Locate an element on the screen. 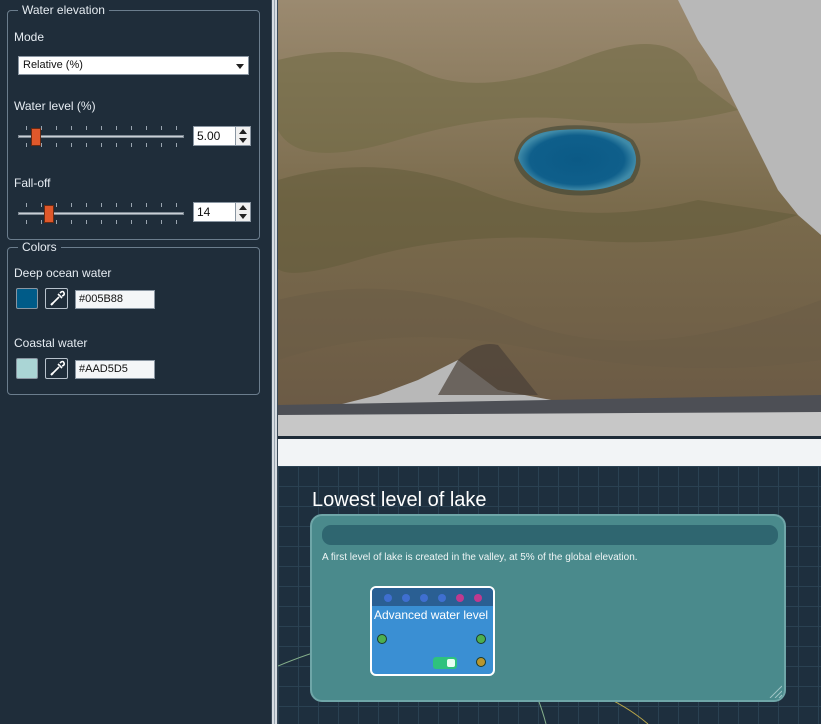 The image size is (821, 724). node-preview-toggle is located at coordinates (445, 663).